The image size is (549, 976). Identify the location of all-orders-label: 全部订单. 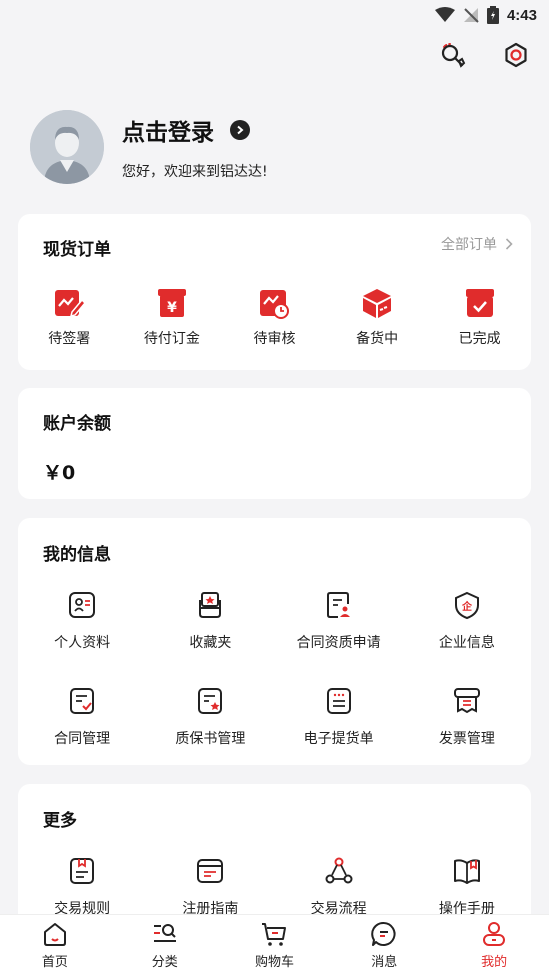
(469, 245).